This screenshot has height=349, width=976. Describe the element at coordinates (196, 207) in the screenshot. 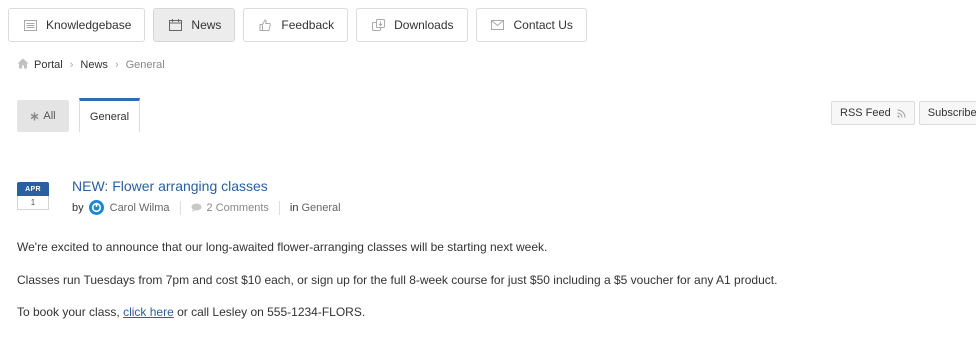

I see `comment-icon` at that location.